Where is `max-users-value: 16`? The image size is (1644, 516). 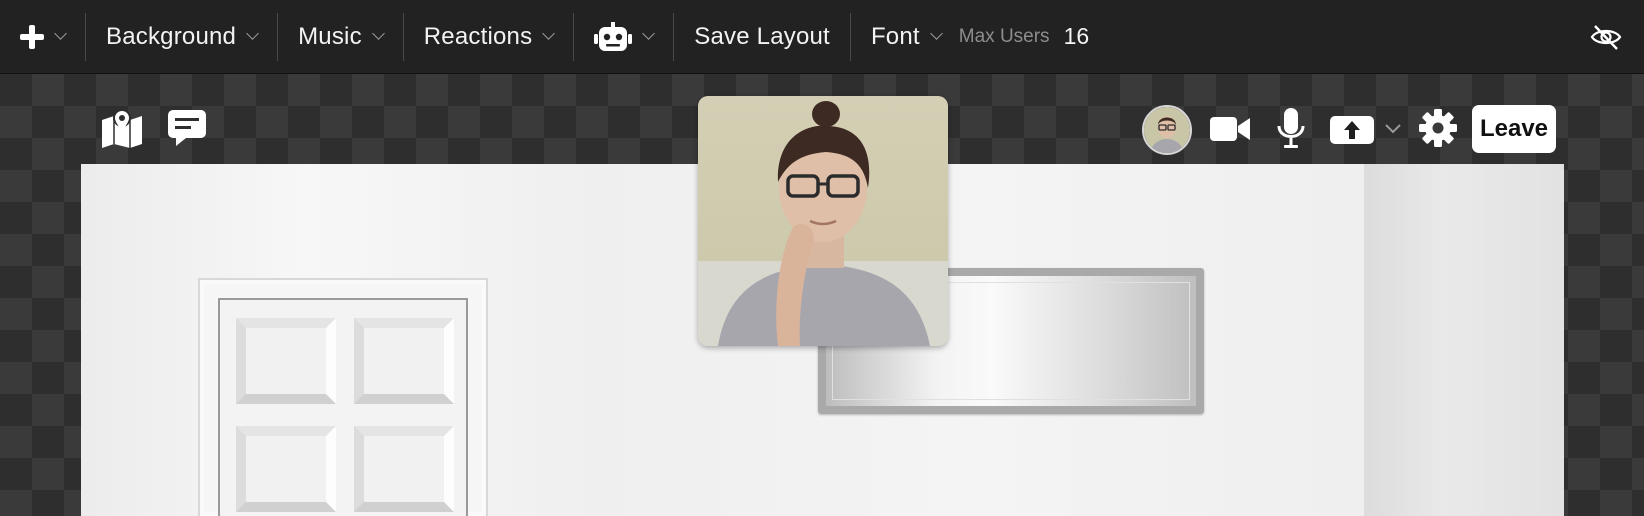 max-users-value: 16 is located at coordinates (1077, 36).